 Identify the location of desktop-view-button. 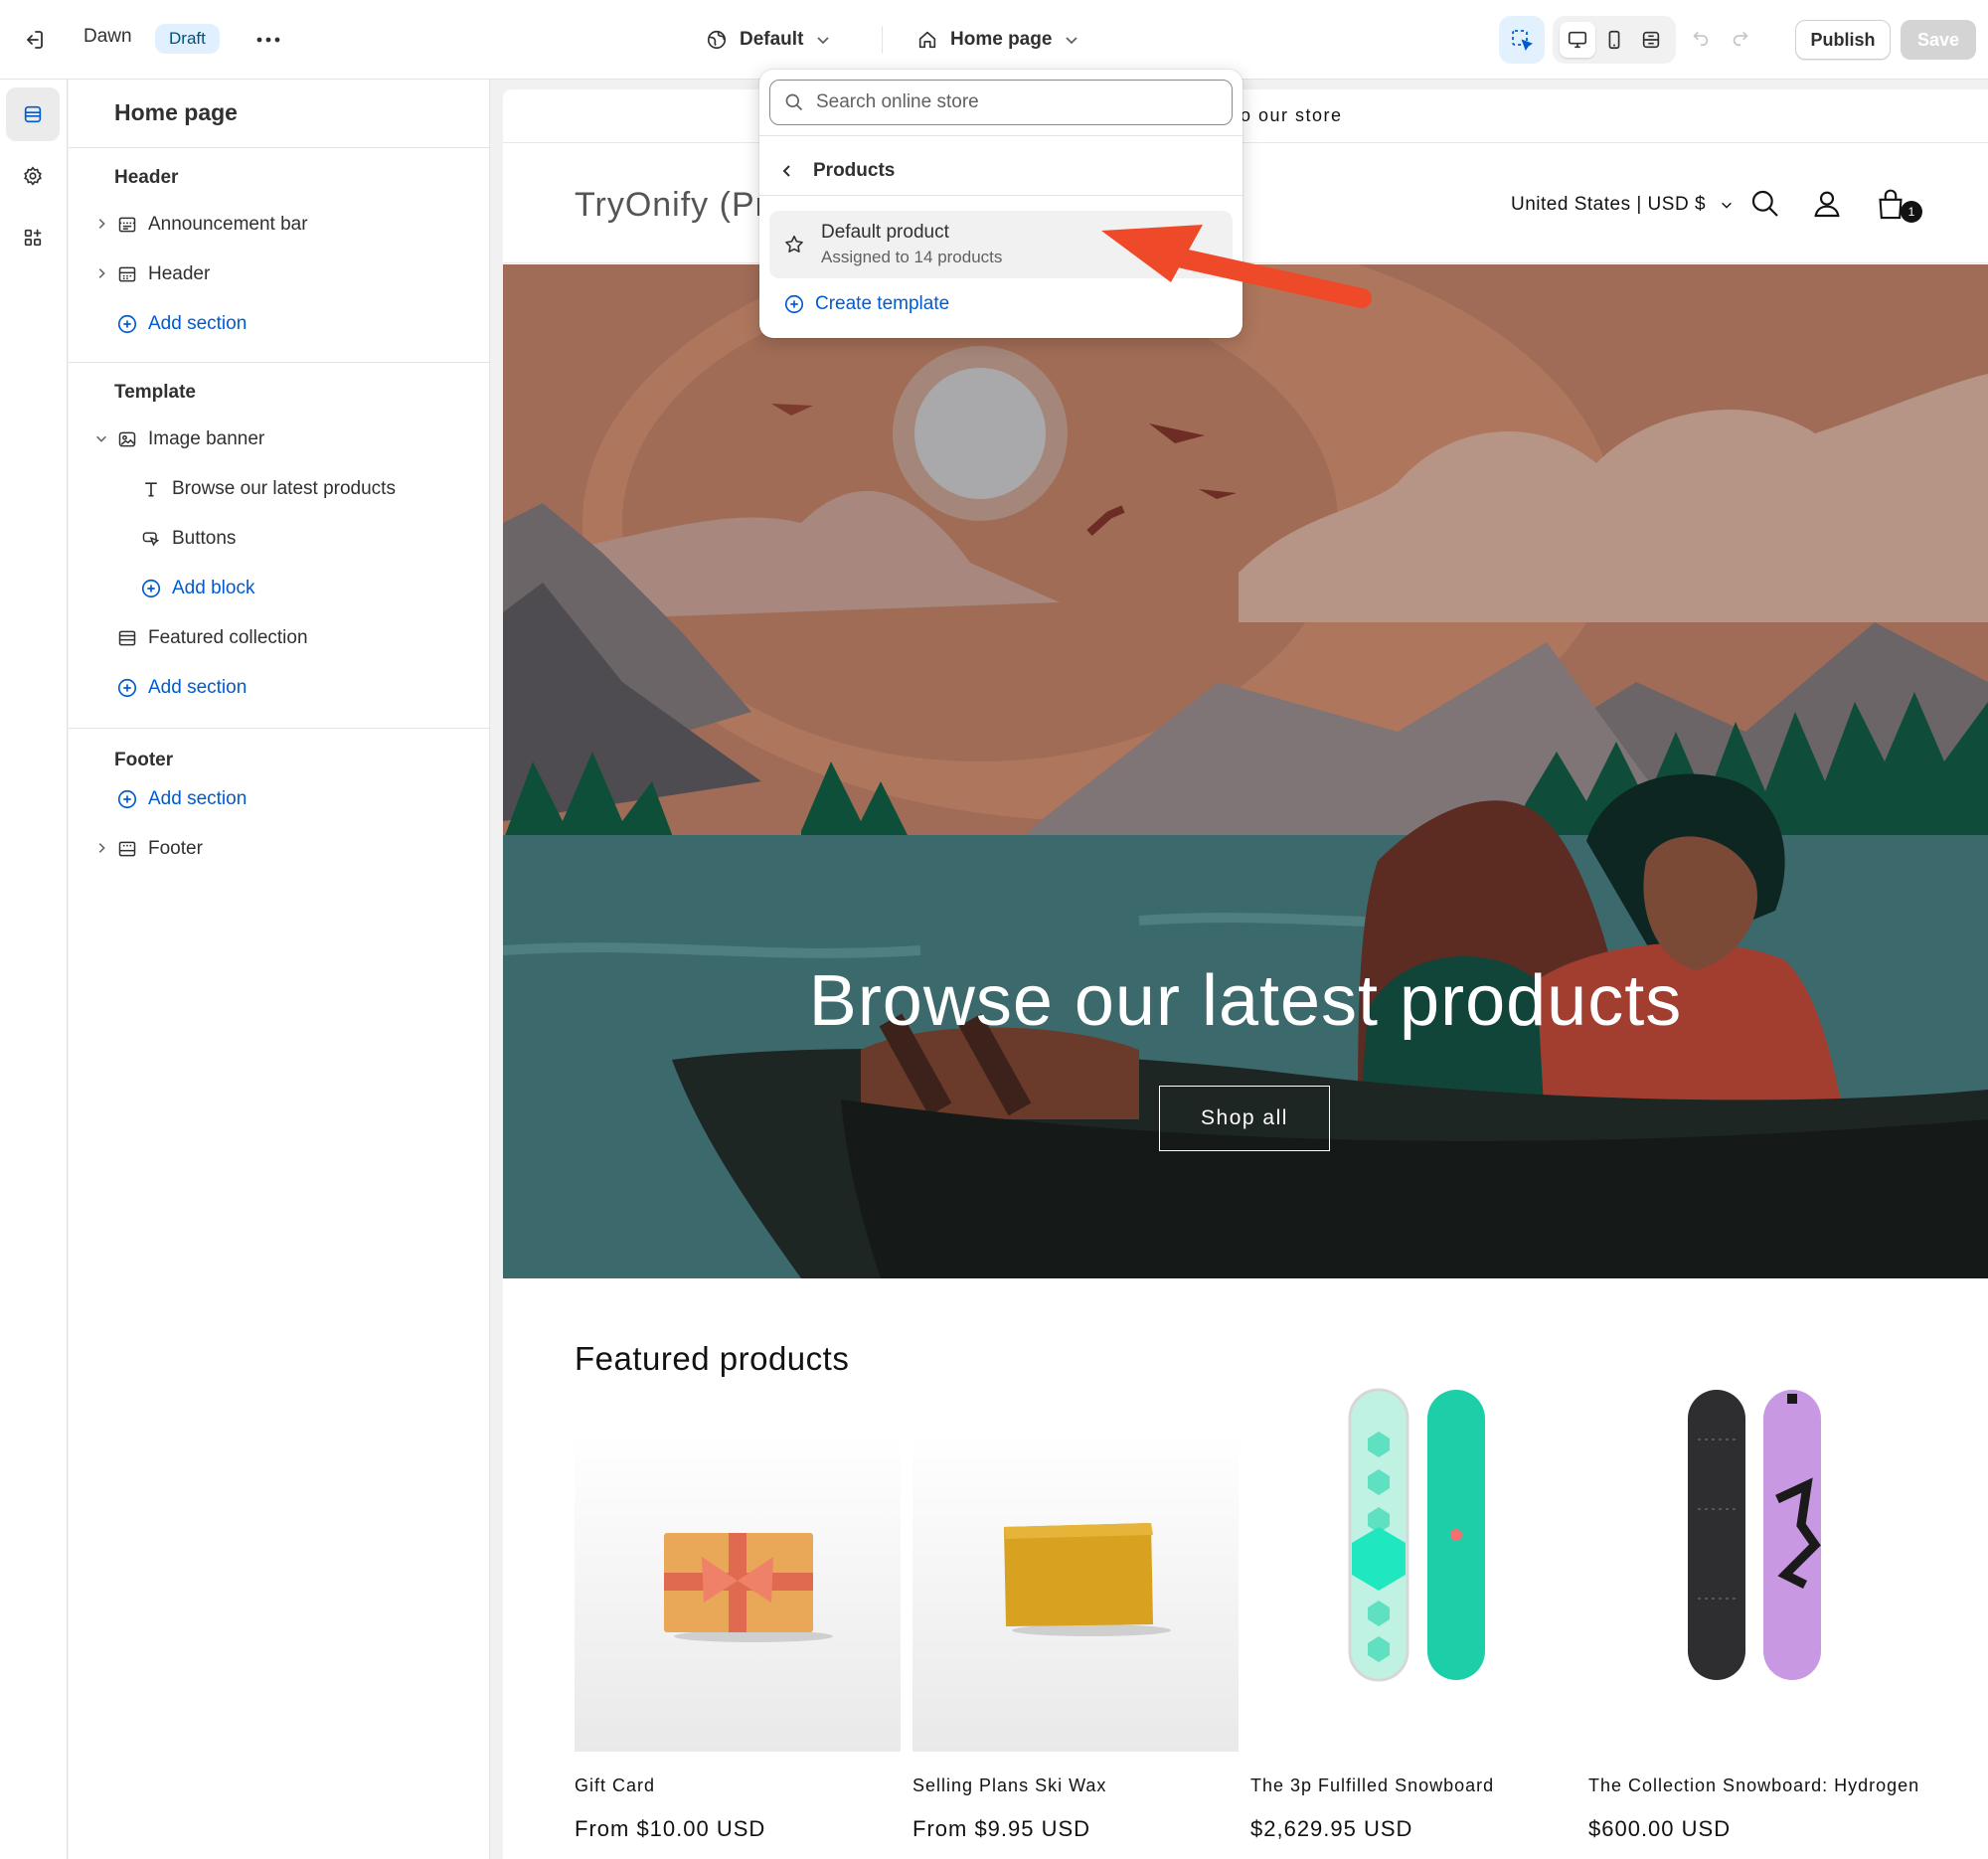
(1577, 40).